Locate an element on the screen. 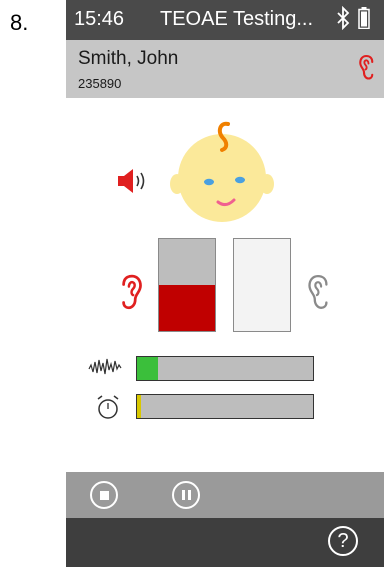 This screenshot has height=567, width=384. right-ear-icon is located at coordinates (318, 291).